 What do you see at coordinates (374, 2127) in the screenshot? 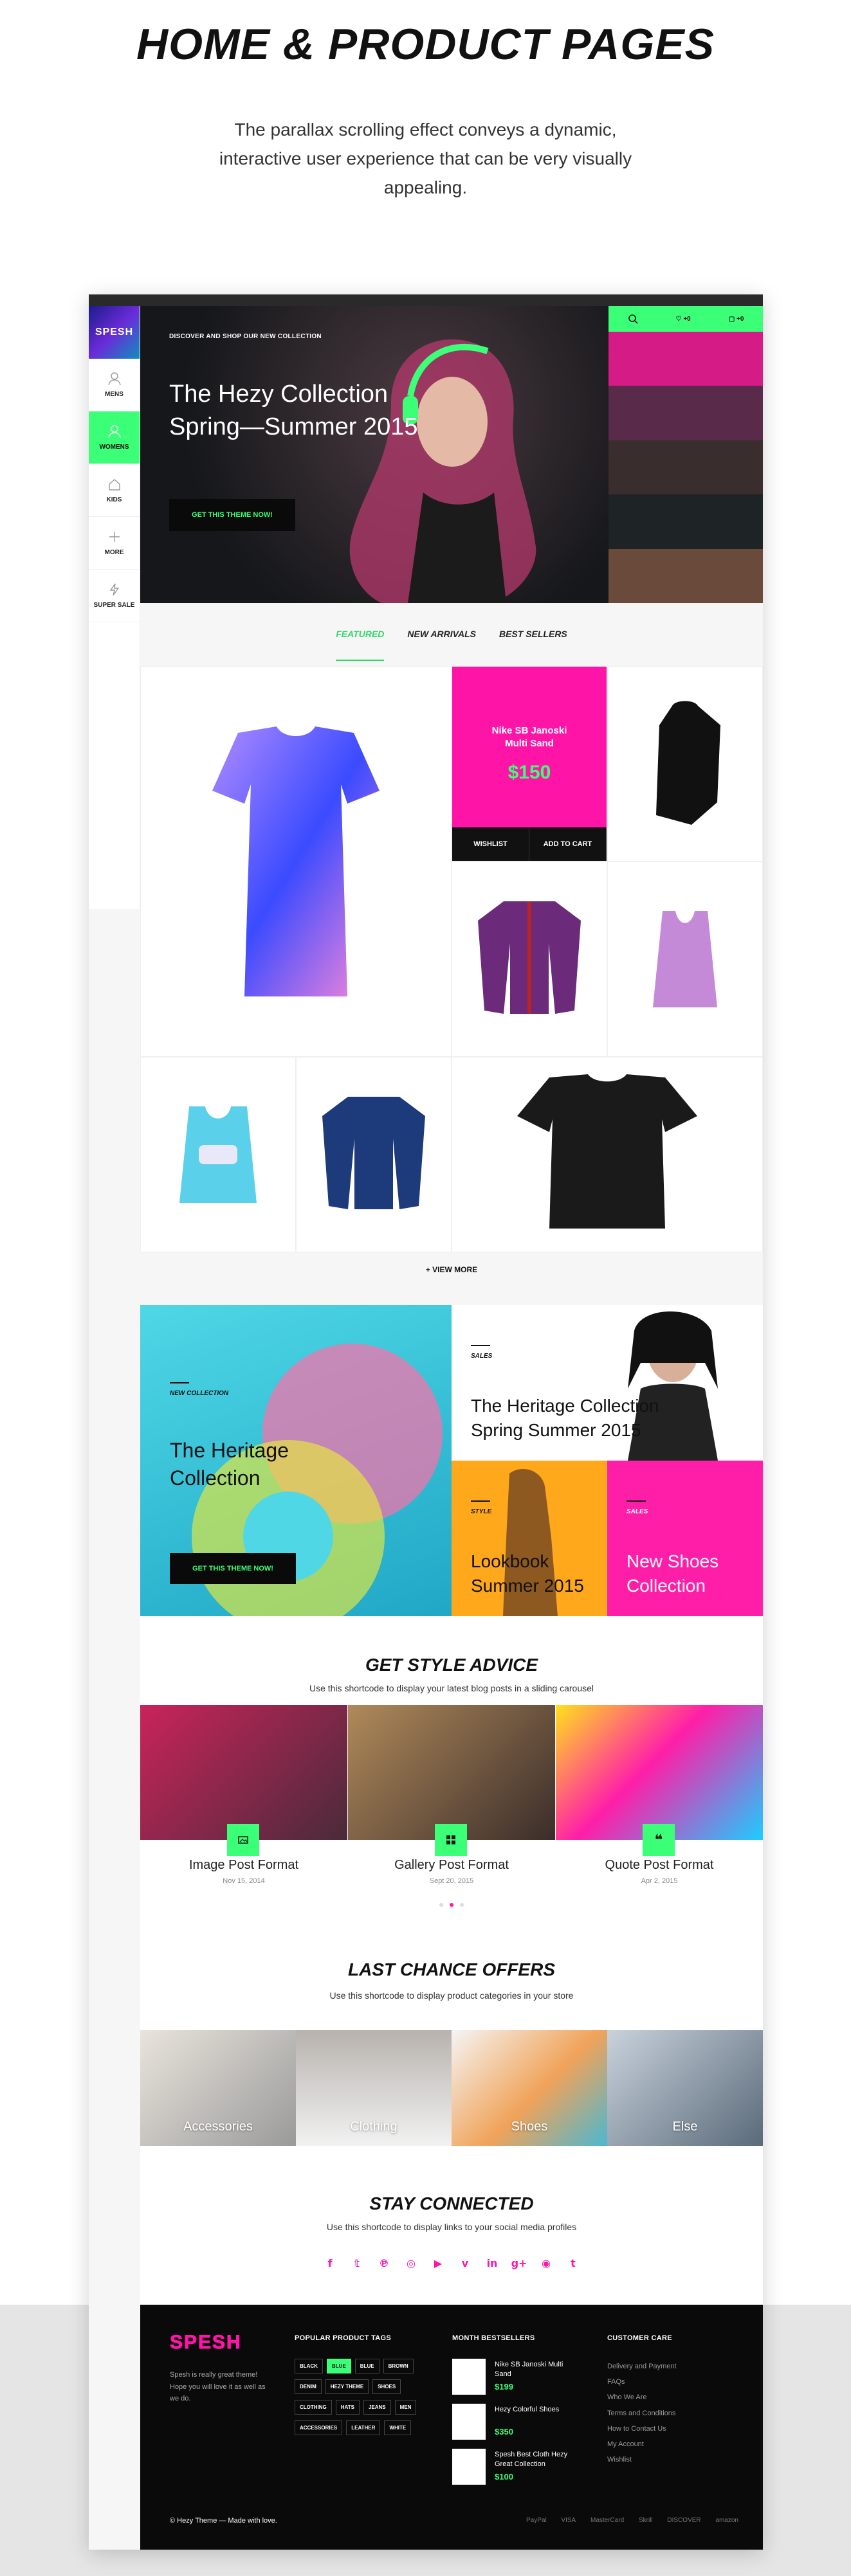
I see `category-label: Clothing` at bounding box center [374, 2127].